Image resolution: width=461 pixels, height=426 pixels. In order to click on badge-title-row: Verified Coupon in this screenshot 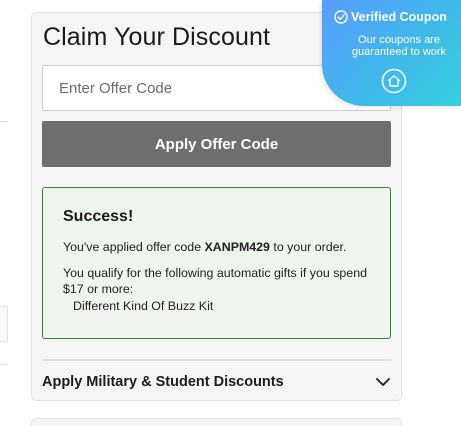, I will do `click(397, 17)`.